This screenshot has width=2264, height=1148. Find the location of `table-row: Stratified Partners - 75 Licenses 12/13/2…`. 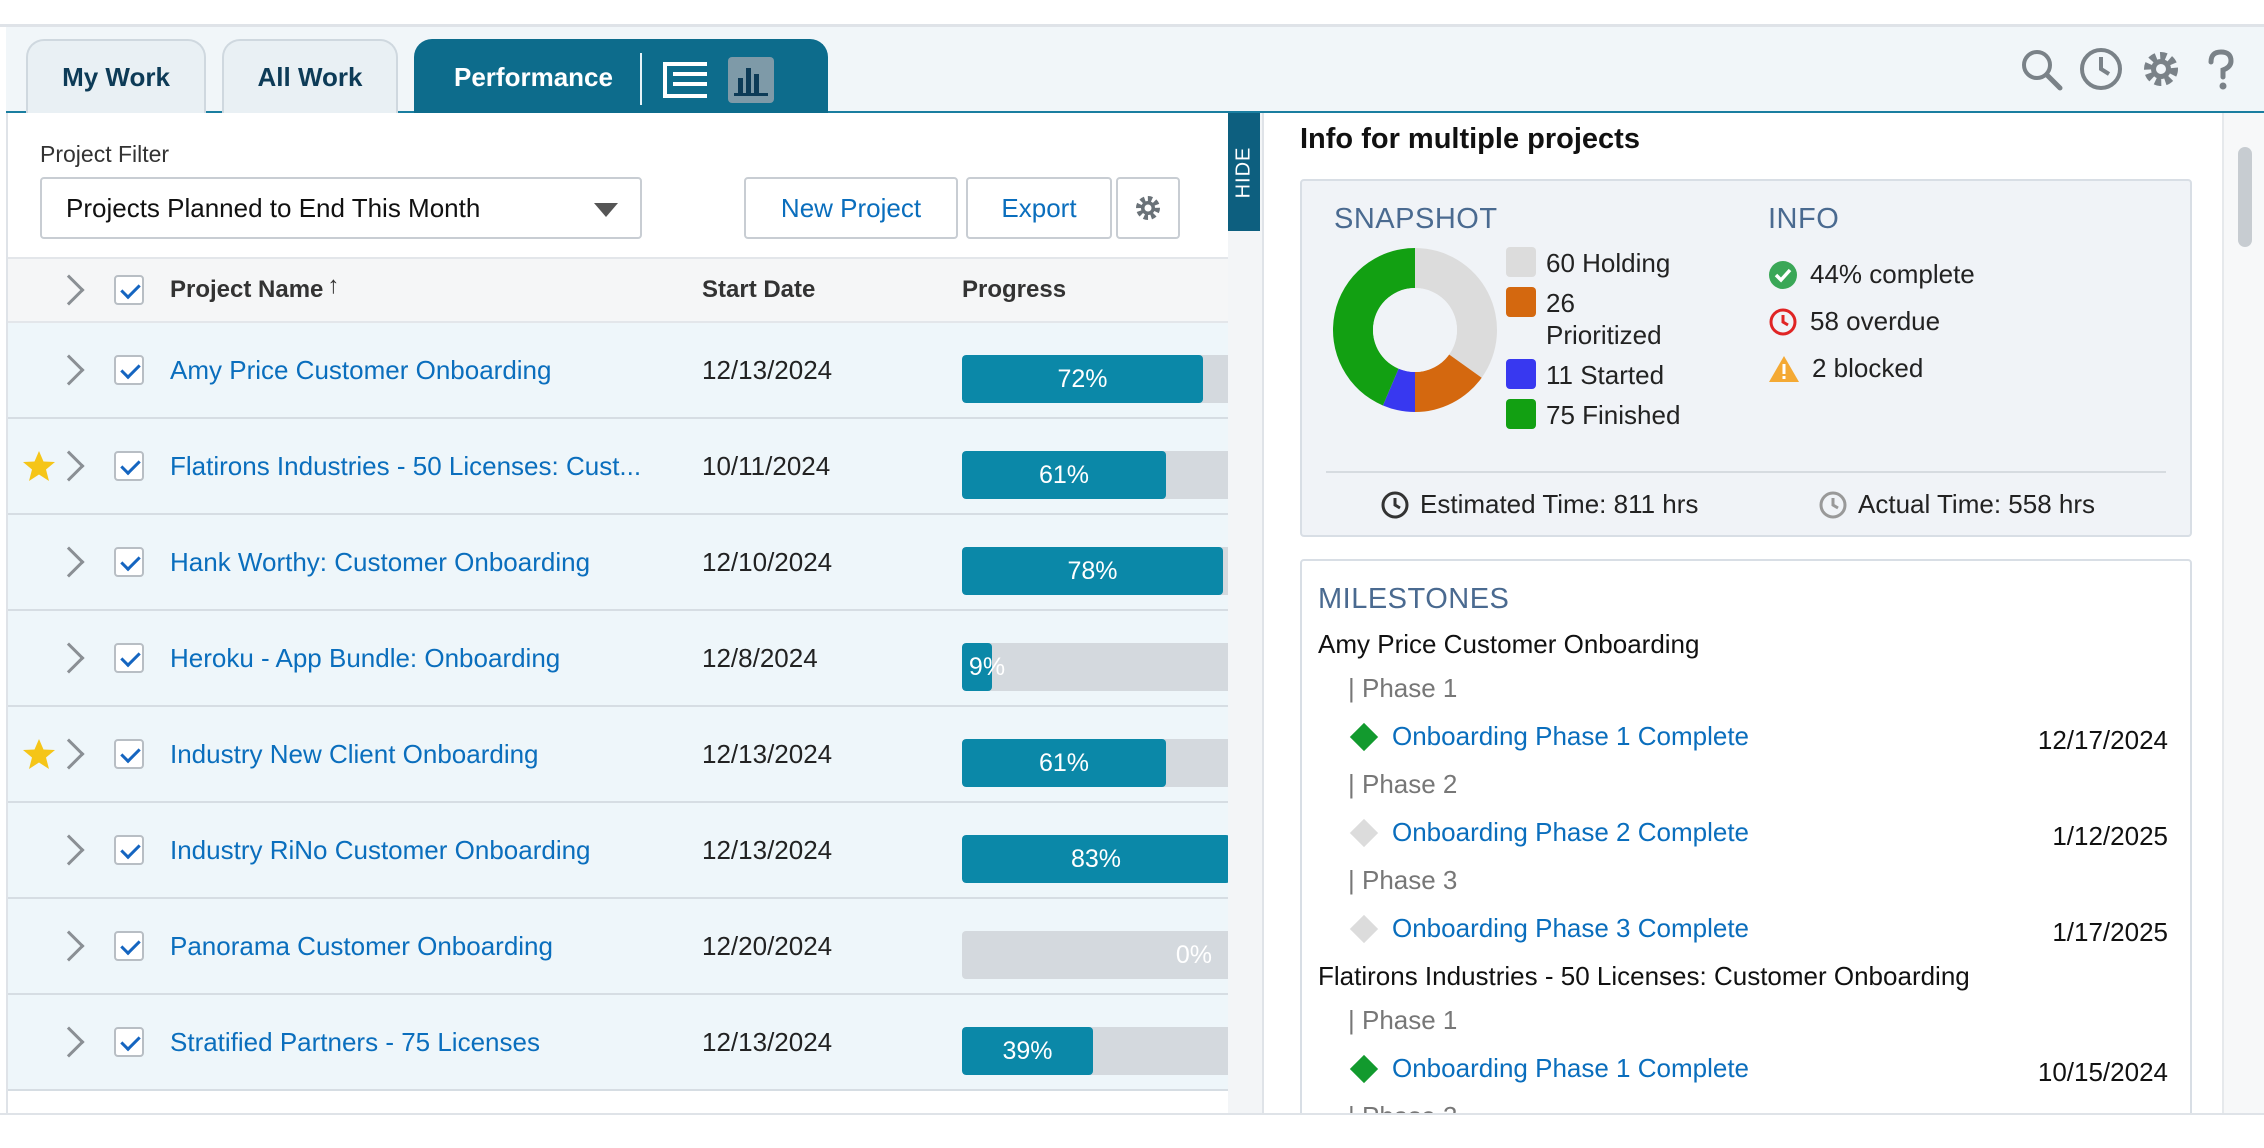

table-row: Stratified Partners - 75 Licenses 12/13/2… is located at coordinates (619, 1043).